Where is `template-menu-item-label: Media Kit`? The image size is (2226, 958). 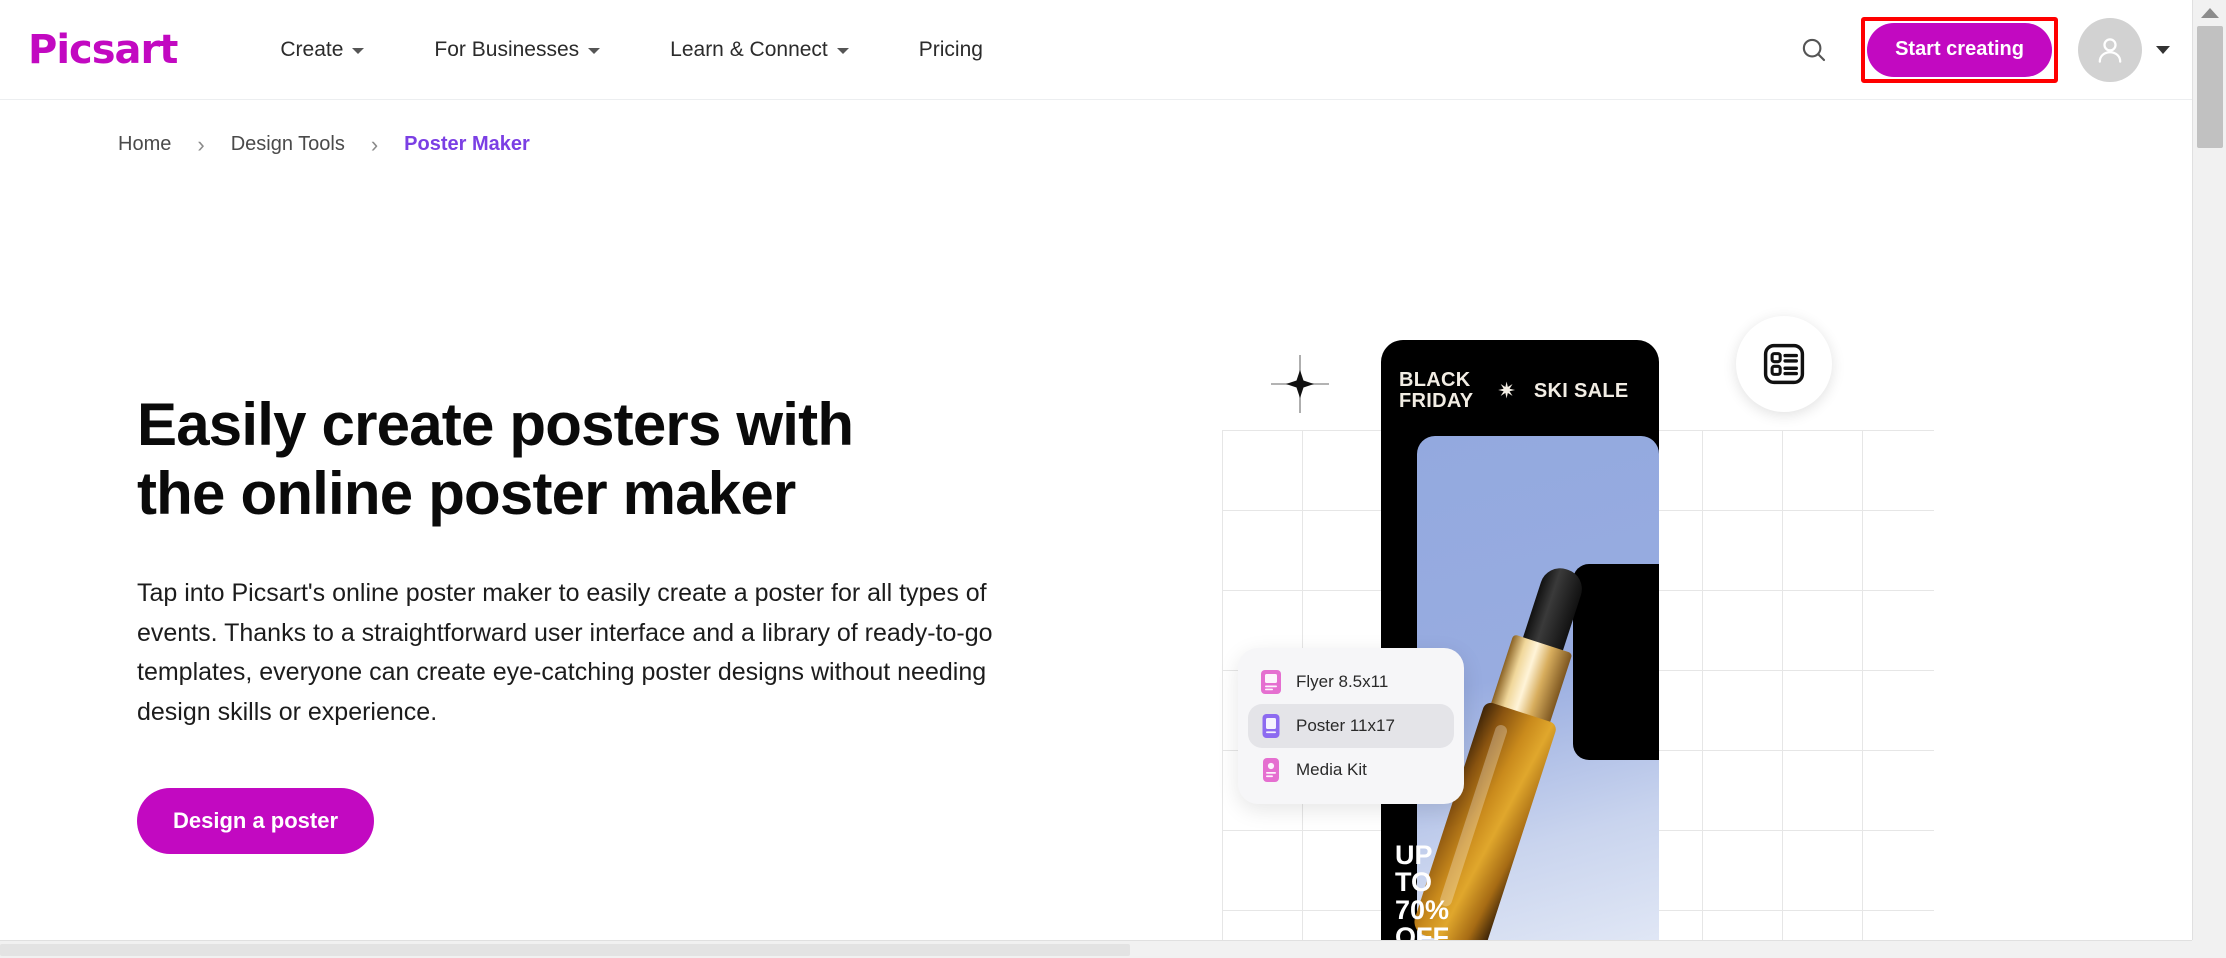 template-menu-item-label: Media Kit is located at coordinates (1331, 769).